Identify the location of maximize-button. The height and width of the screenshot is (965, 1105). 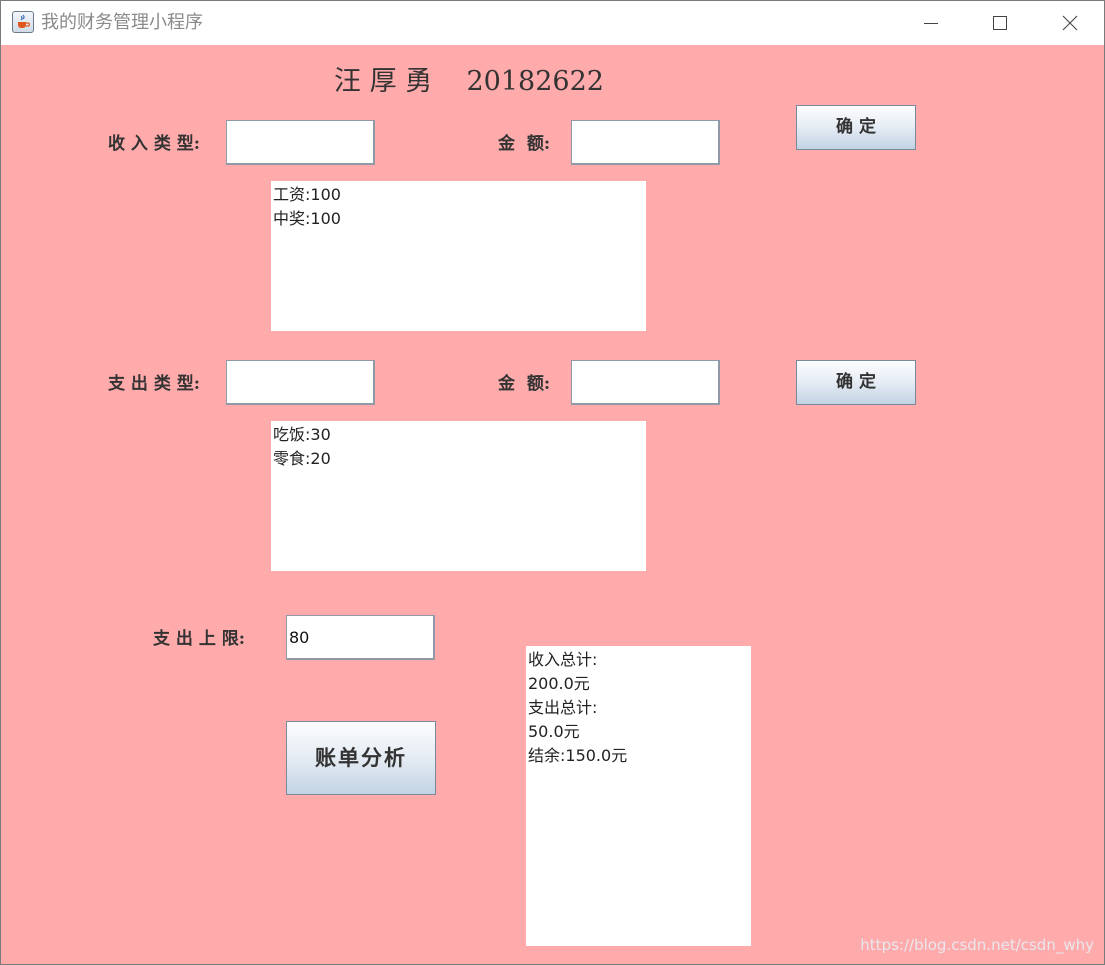
(1000, 23).